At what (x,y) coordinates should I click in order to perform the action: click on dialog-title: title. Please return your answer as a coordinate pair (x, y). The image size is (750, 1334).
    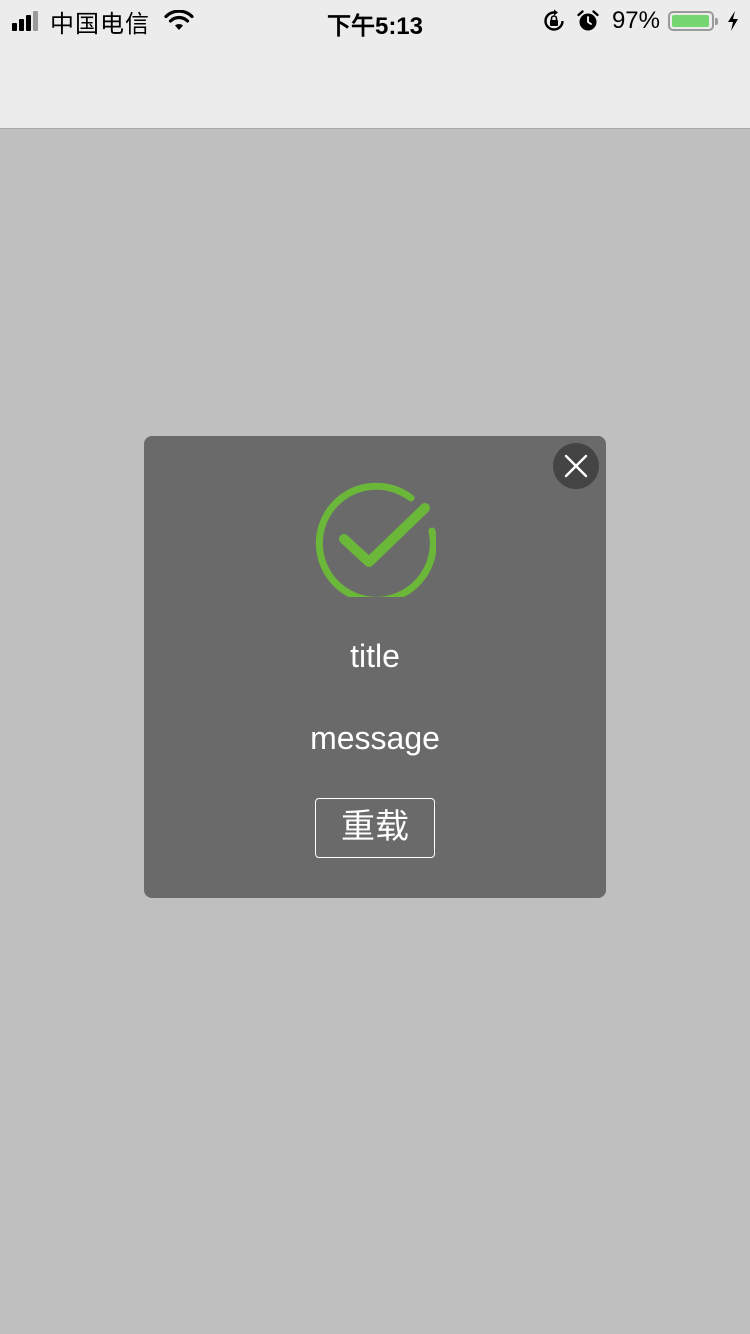
    Looking at the image, I should click on (375, 656).